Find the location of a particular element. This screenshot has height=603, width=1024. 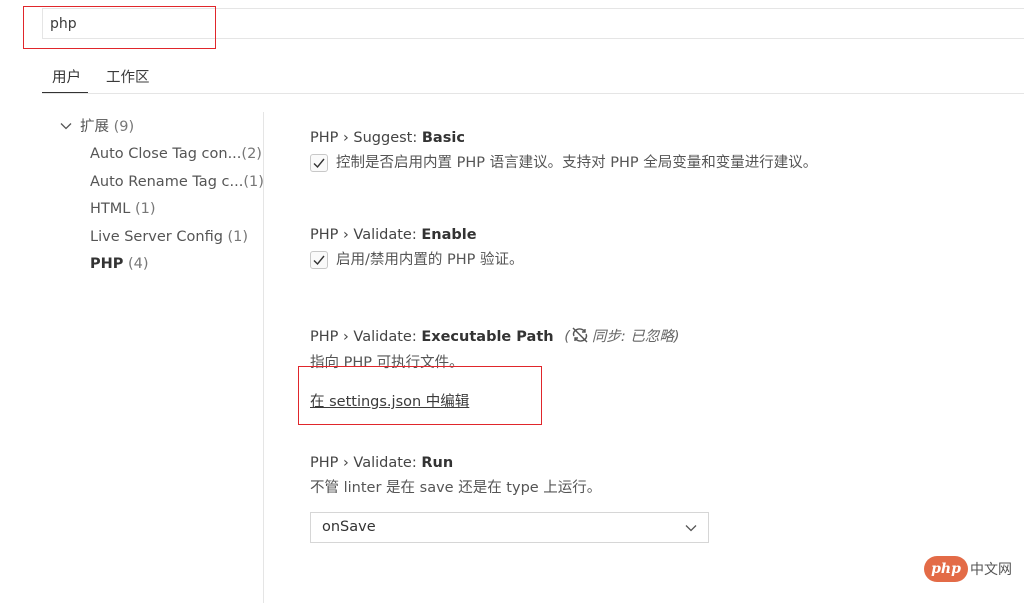

setting-description-row: 控制是否启用内置 PHP 语言建议。支持对 PHP 全局变量和变量进行建议。 is located at coordinates (563, 161).